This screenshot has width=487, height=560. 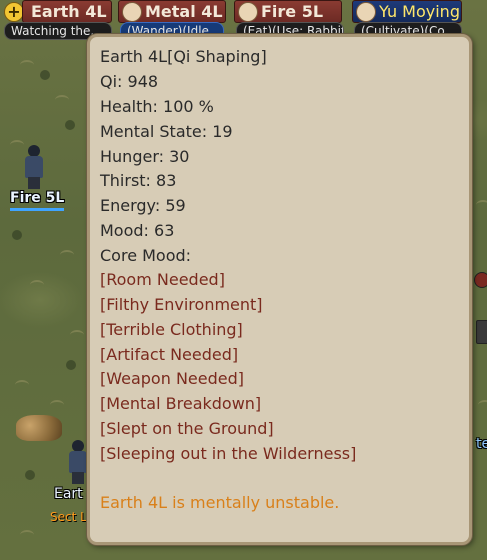 I want to click on stat-qi: Qi: 948, so click(x=129, y=81).